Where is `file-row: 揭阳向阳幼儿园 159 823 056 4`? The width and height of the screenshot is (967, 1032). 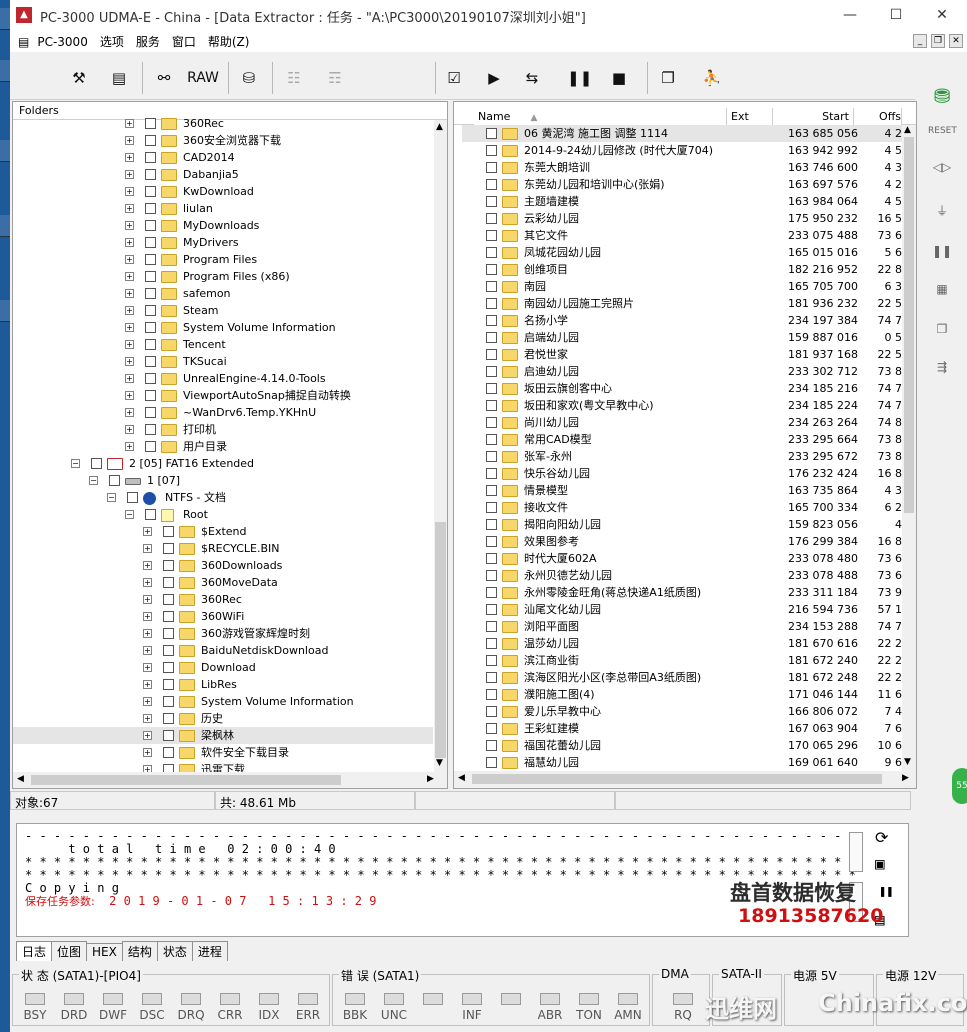
file-row: 揭阳向阳幼儿园 159 823 056 4 is located at coordinates (682, 524).